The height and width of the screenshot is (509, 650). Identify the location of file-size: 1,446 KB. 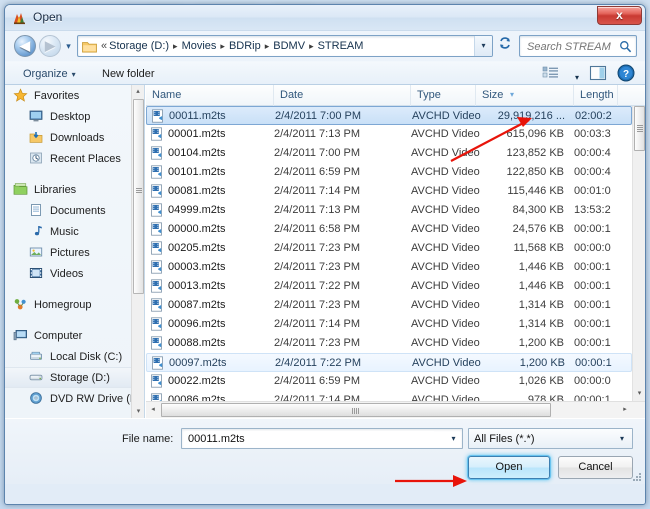
(541, 267).